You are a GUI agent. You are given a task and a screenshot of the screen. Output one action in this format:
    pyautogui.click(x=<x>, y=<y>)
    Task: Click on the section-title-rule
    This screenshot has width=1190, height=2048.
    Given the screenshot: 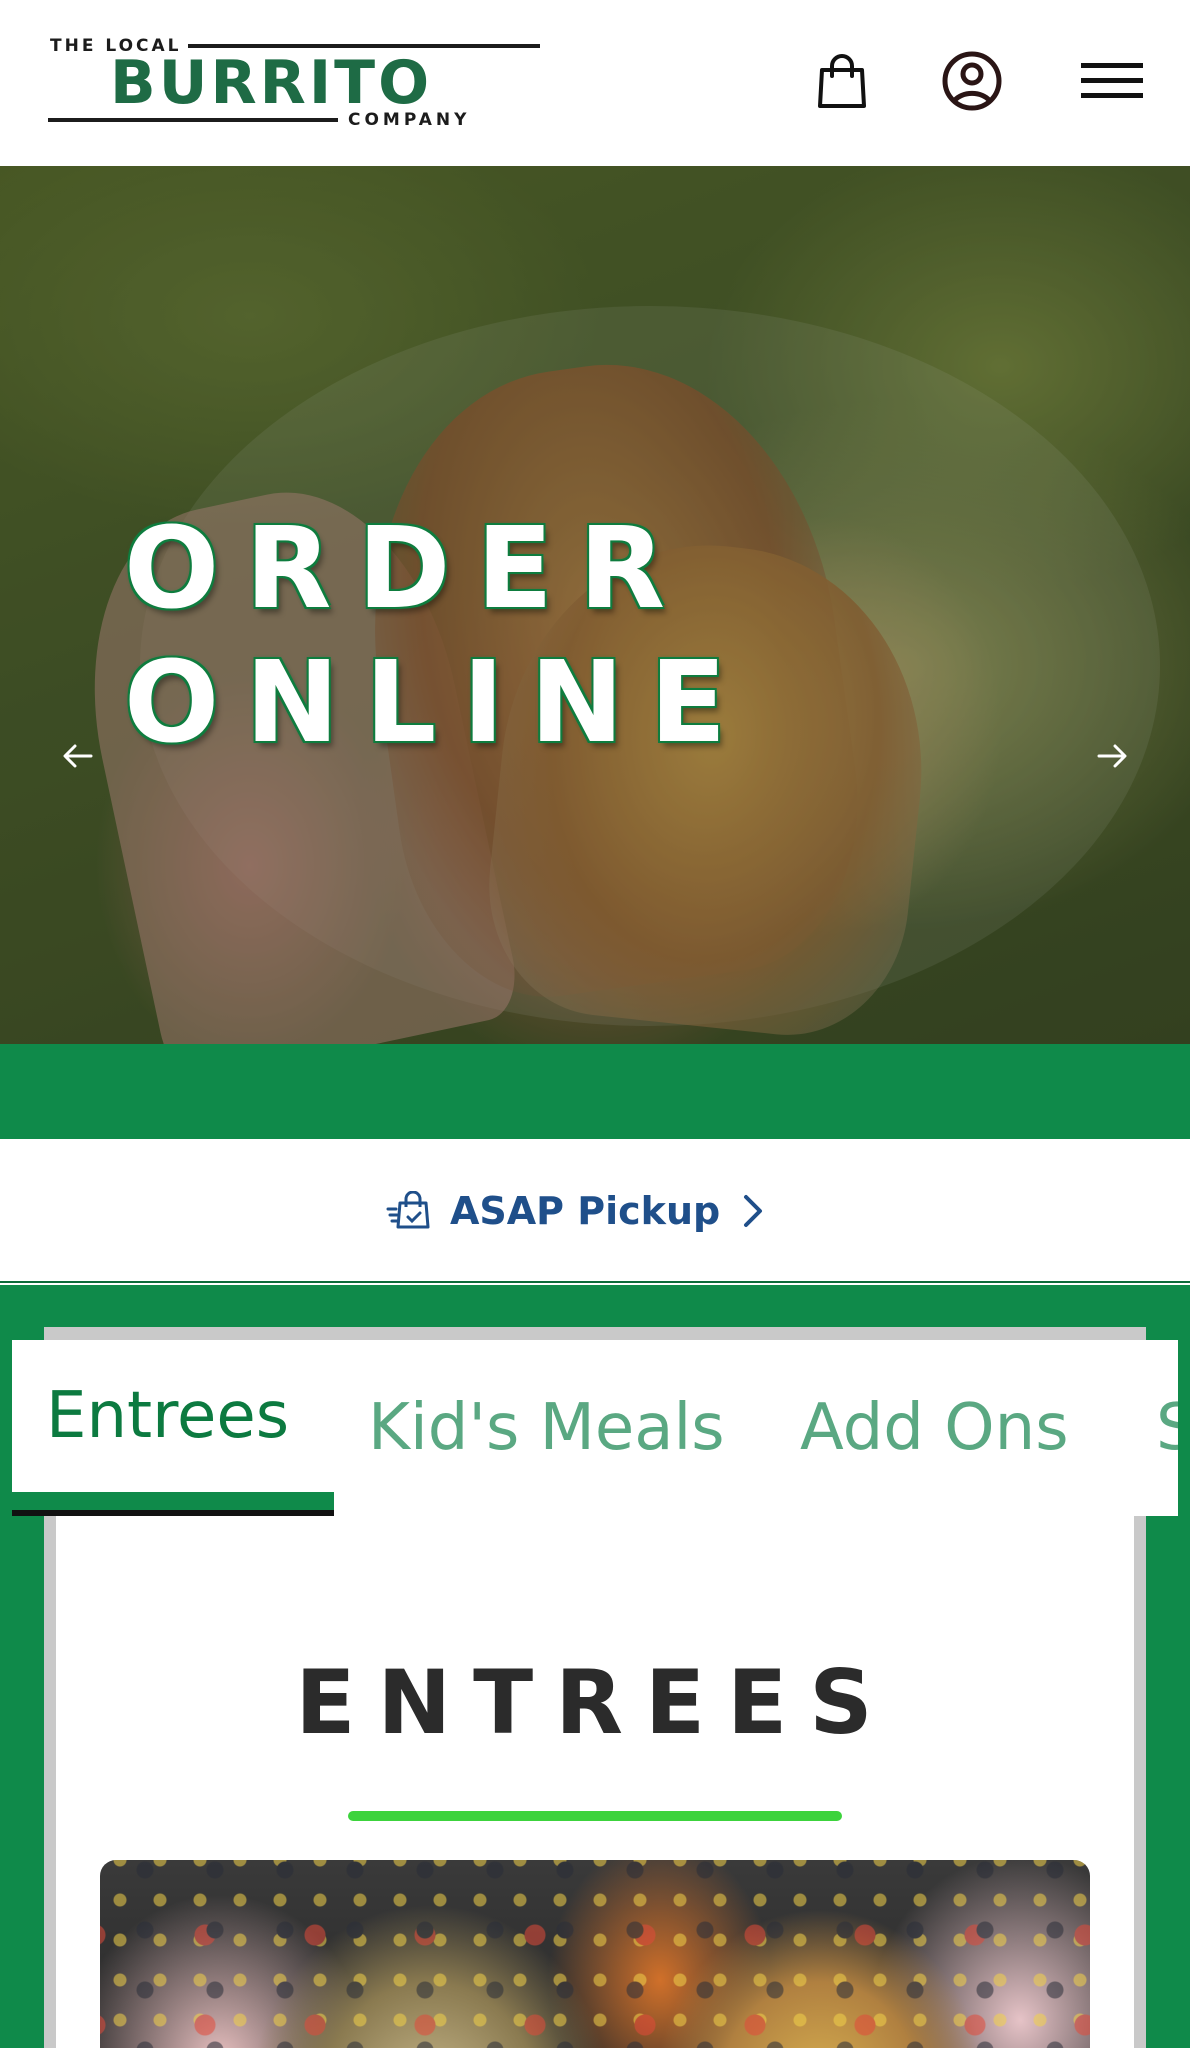 What is the action you would take?
    pyautogui.click(x=595, y=1816)
    